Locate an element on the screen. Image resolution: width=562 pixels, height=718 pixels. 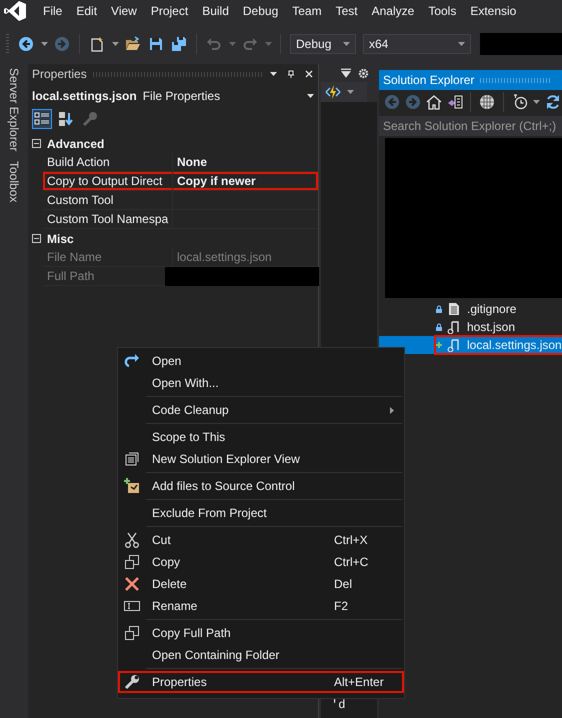
view-button is located at coordinates (42, 119).